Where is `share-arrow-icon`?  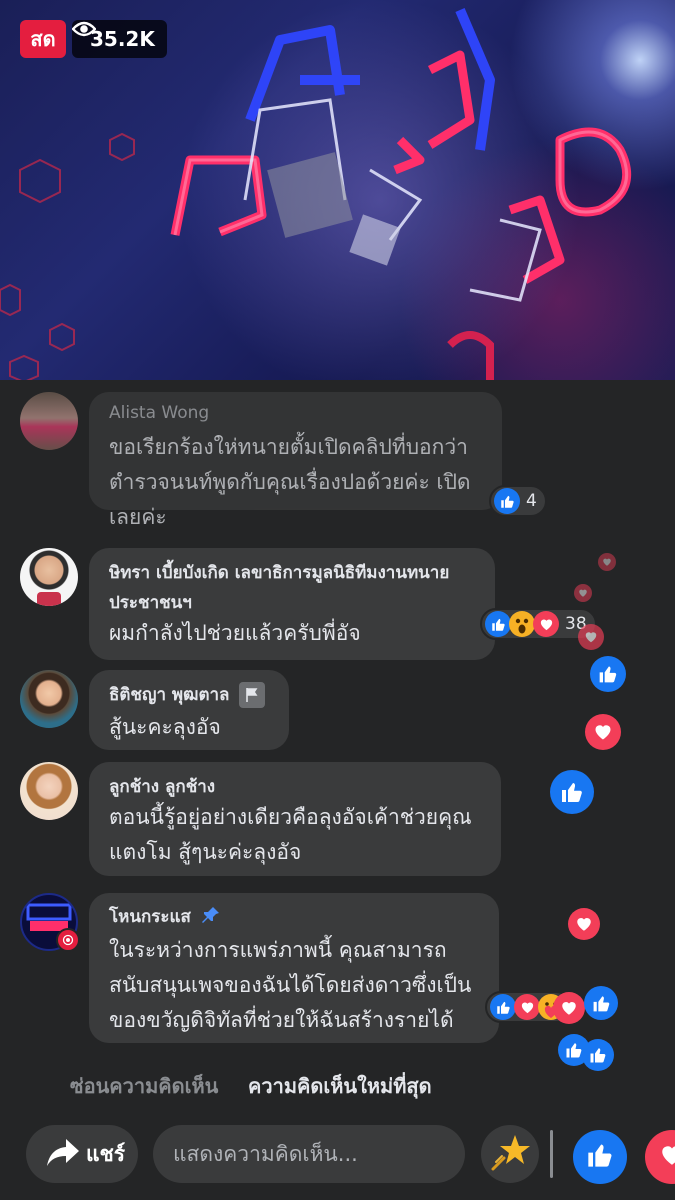
share-arrow-icon is located at coordinates (63, 1154).